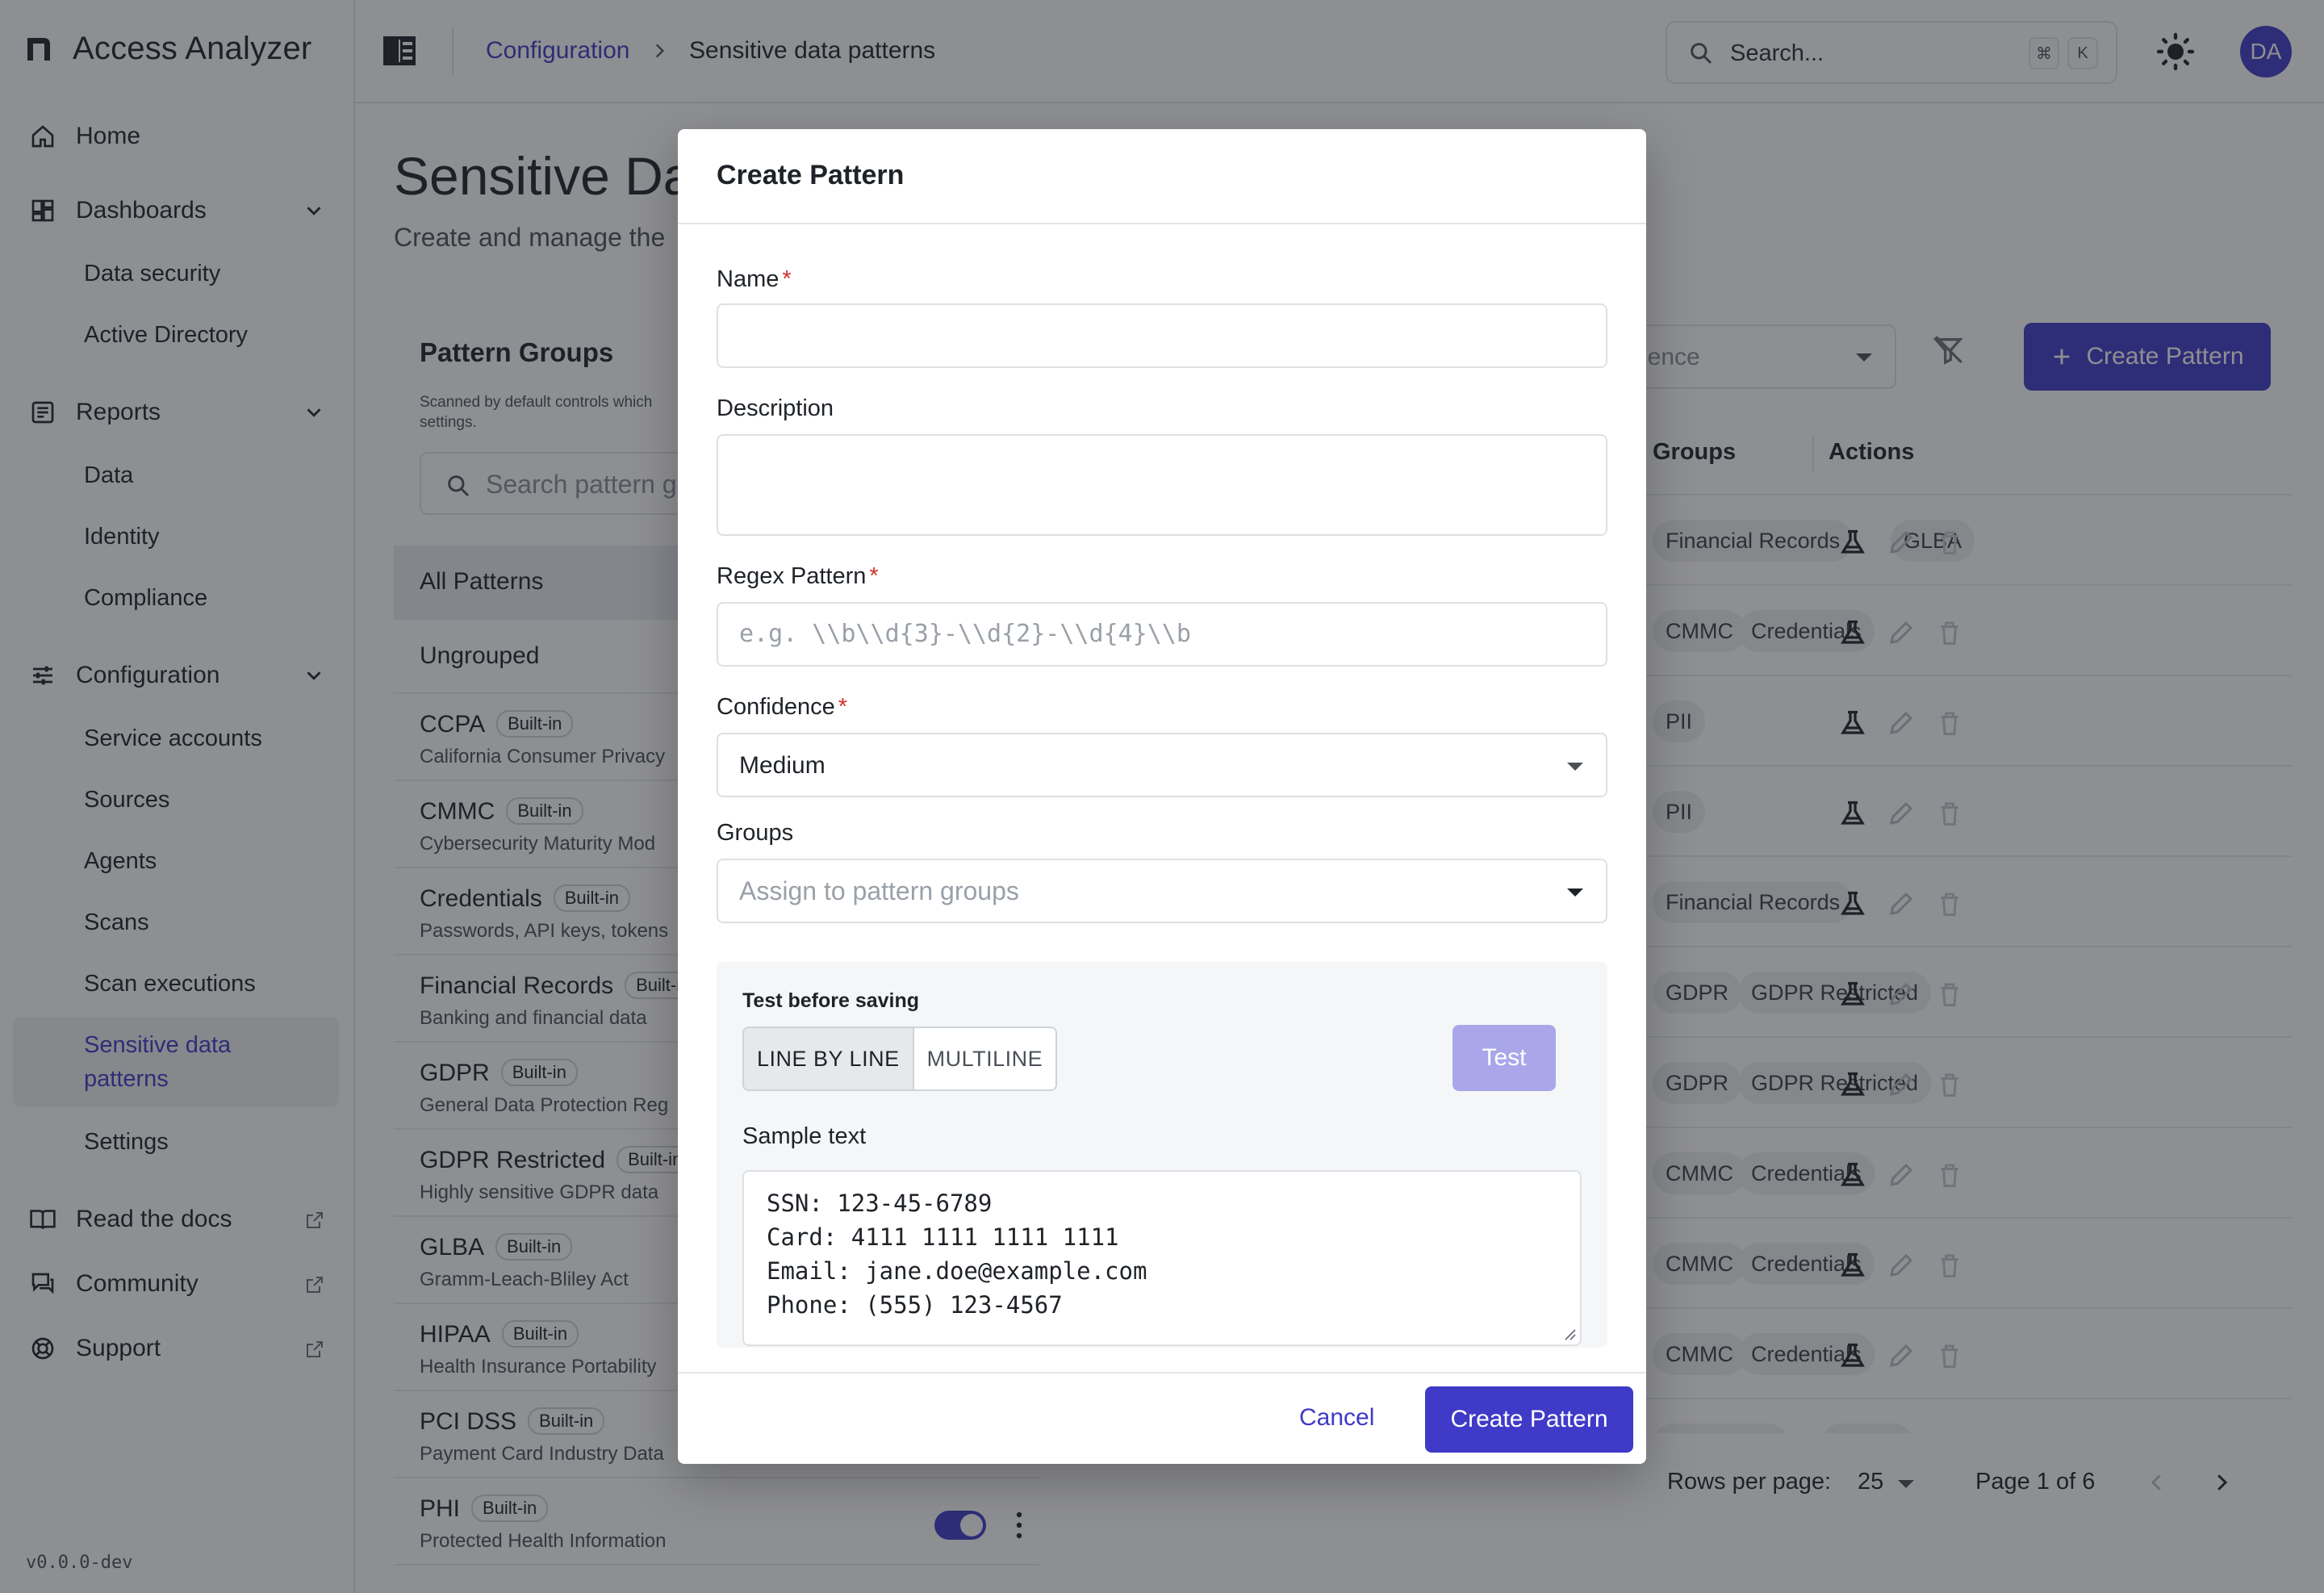 The width and height of the screenshot is (2324, 1593). I want to click on regex-input: e.g. \\b\\d{3}-\\d{2}-\\d{4}\\b, so click(1162, 634).